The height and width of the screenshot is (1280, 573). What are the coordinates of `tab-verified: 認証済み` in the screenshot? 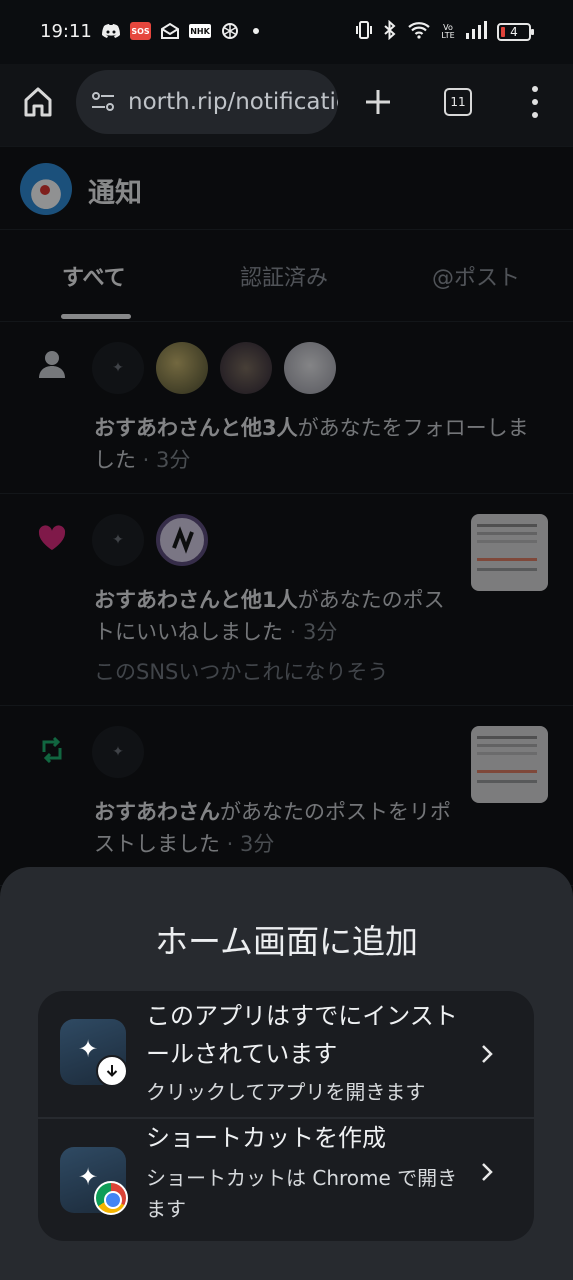 It's located at (284, 276).